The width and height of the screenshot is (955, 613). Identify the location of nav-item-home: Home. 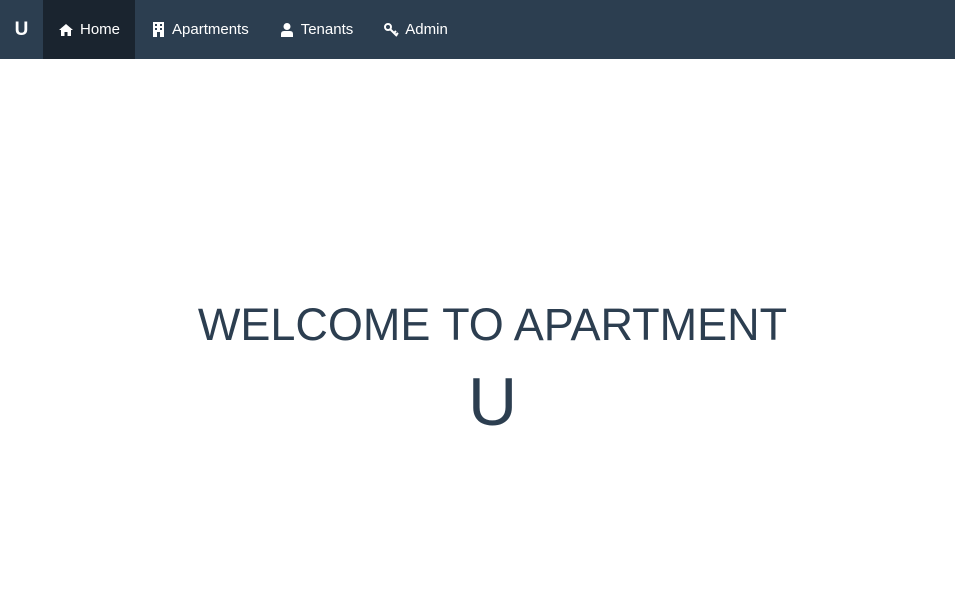
(89, 29).